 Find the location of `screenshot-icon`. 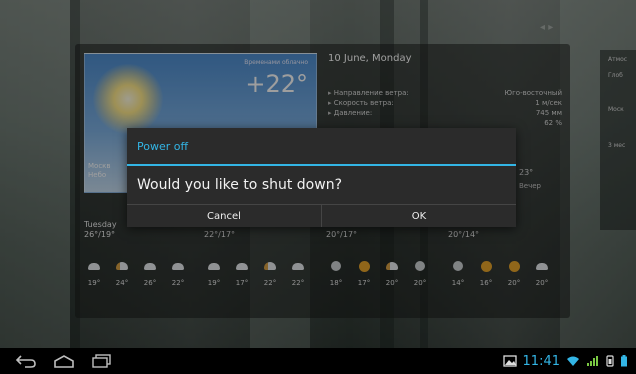

screenshot-icon is located at coordinates (509, 361).